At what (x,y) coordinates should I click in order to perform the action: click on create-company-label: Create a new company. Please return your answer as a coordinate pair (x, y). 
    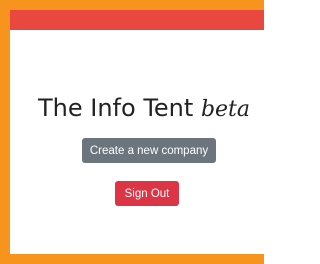
    Looking at the image, I should click on (149, 150).